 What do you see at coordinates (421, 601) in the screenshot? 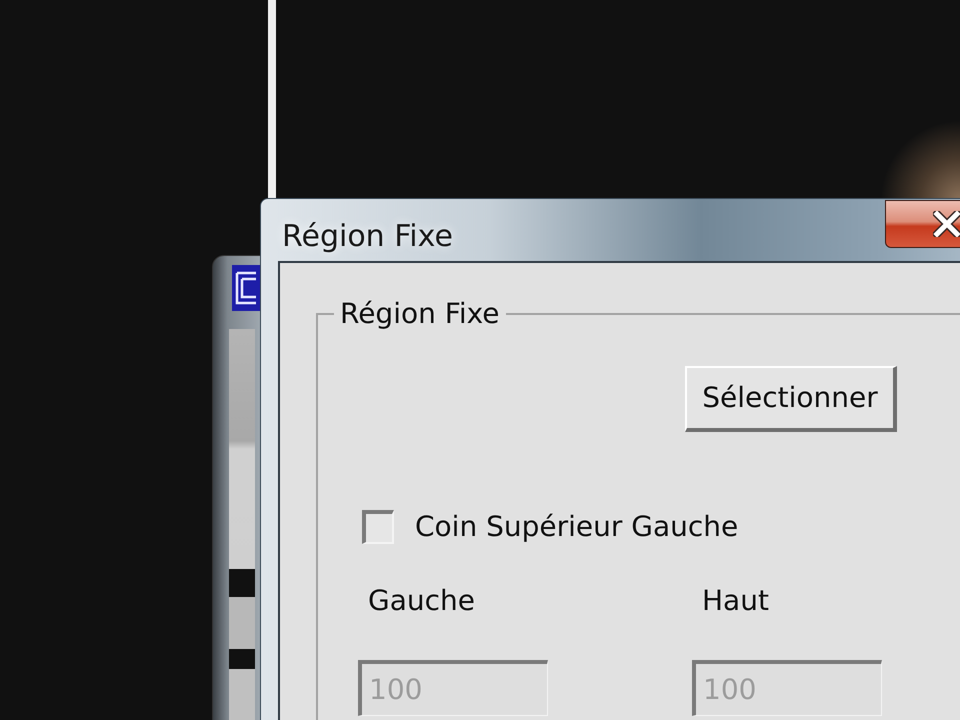
I see `field-label: Gauche` at bounding box center [421, 601].